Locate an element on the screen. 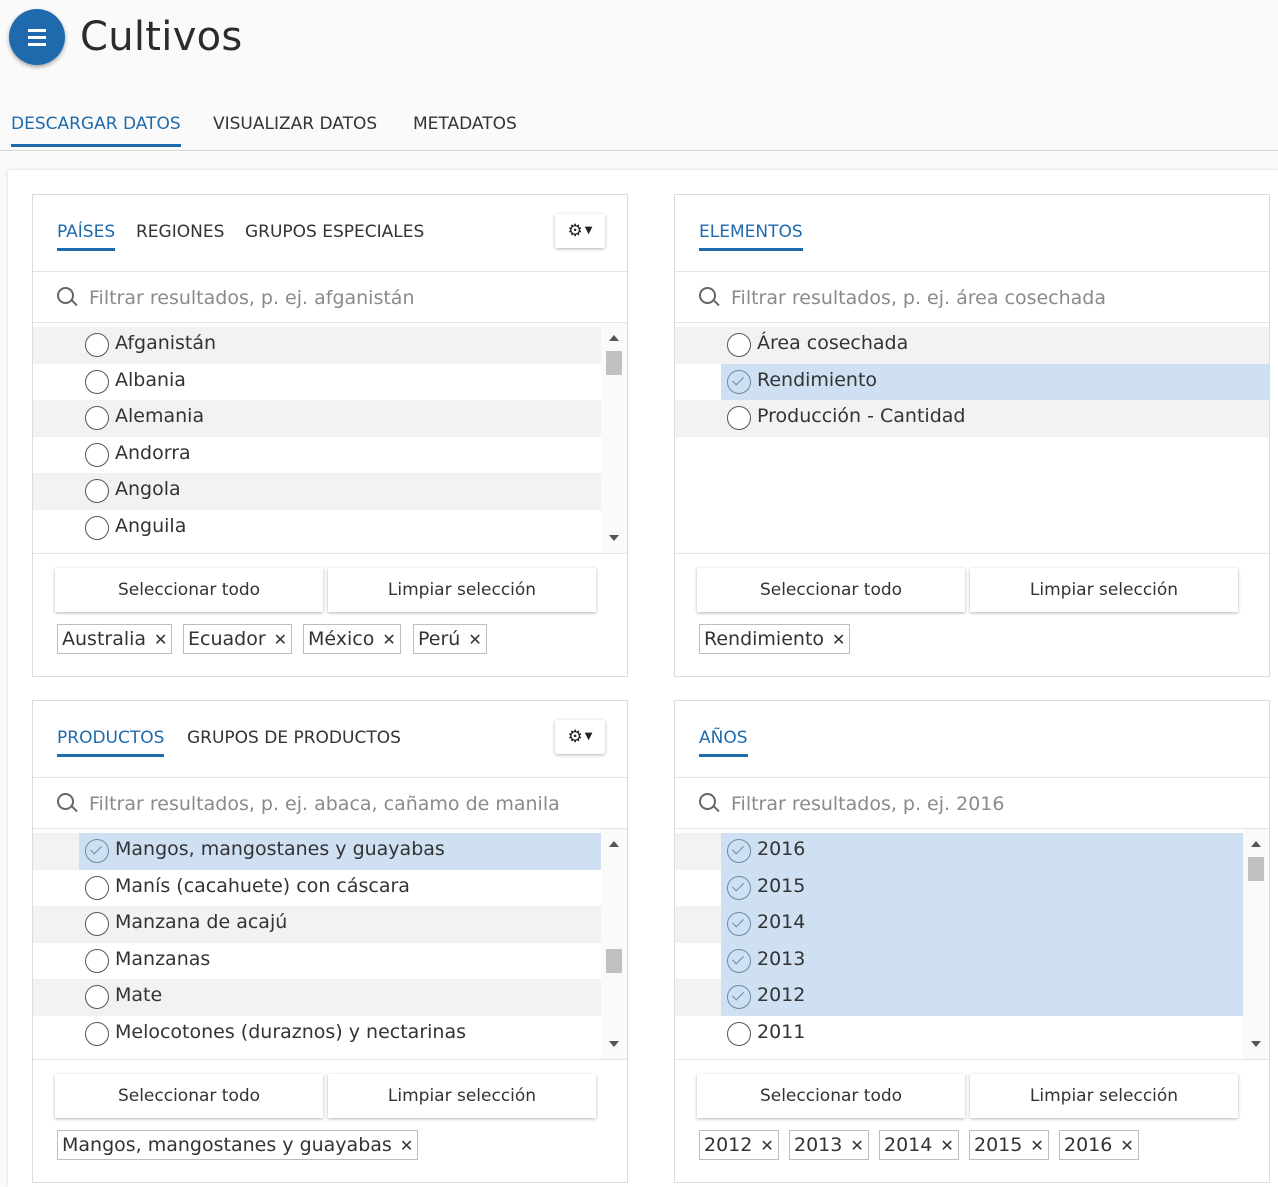 This screenshot has height=1187, width=1278. list-item: Manzana de acajú is located at coordinates (317, 924).